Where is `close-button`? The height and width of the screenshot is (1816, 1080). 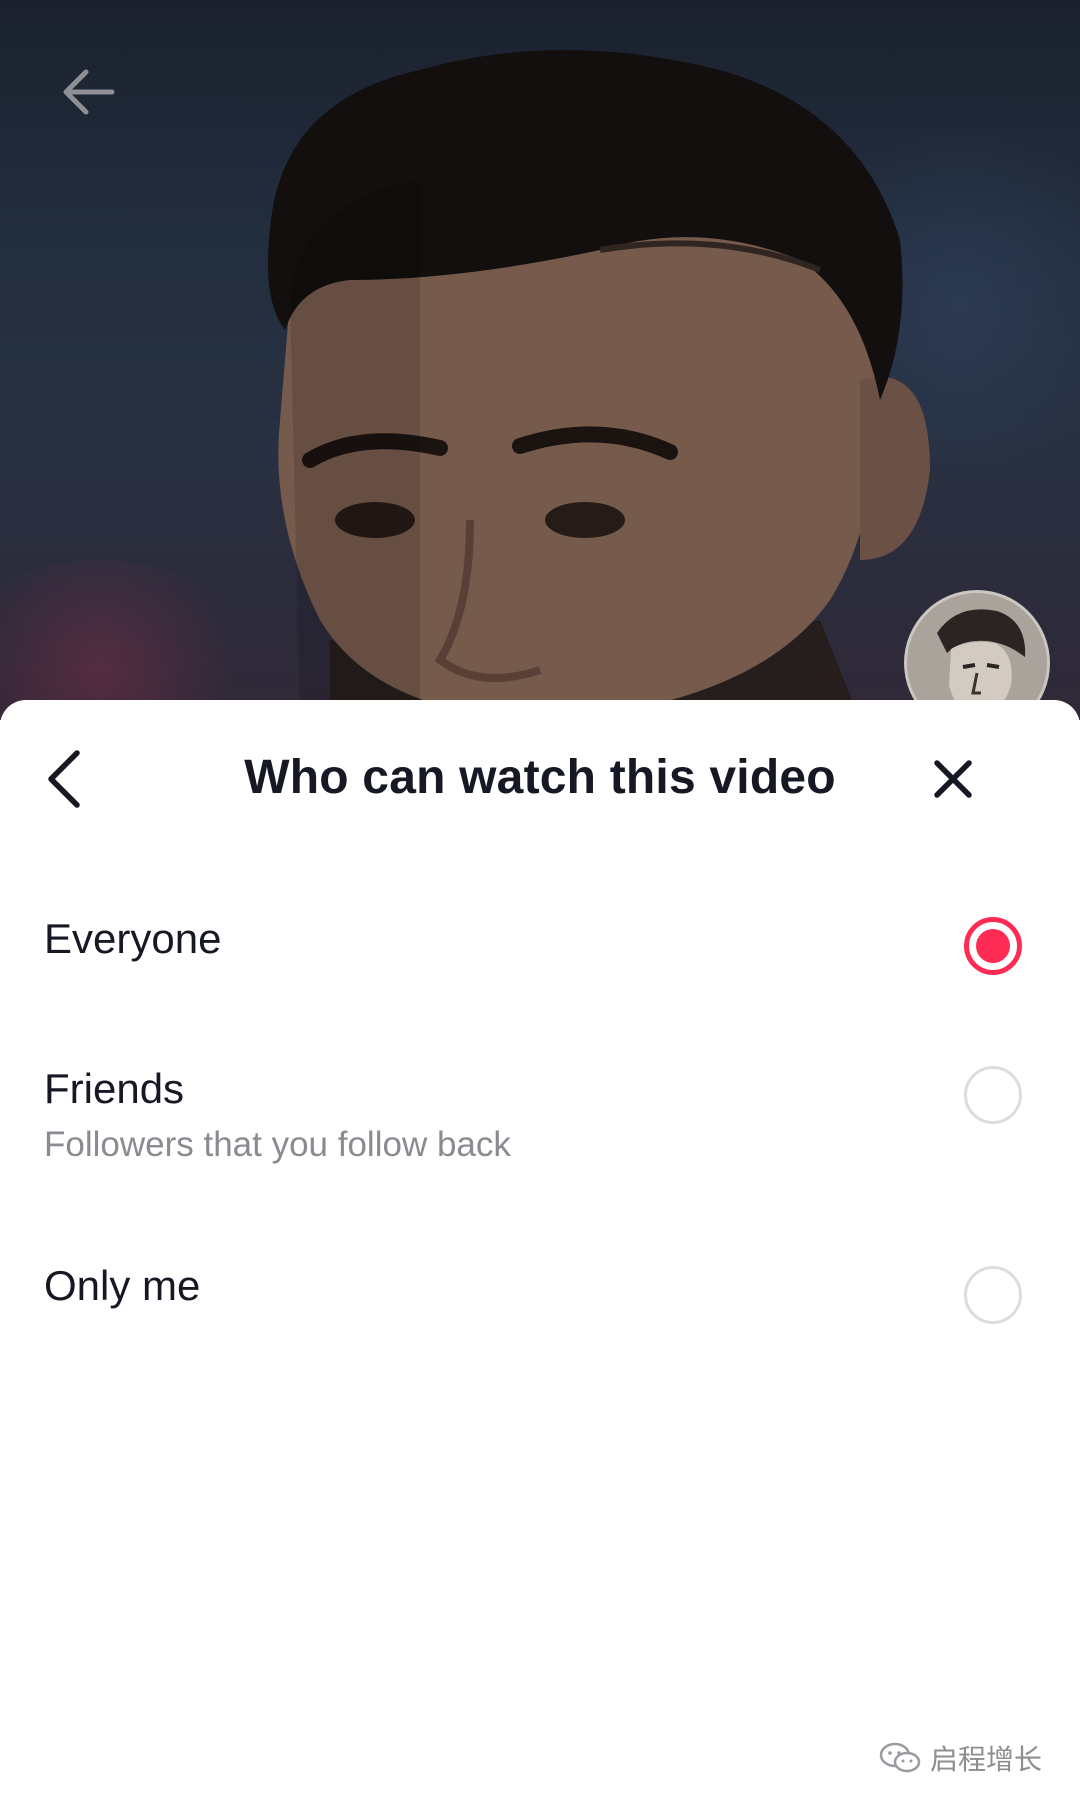 close-button is located at coordinates (953, 779).